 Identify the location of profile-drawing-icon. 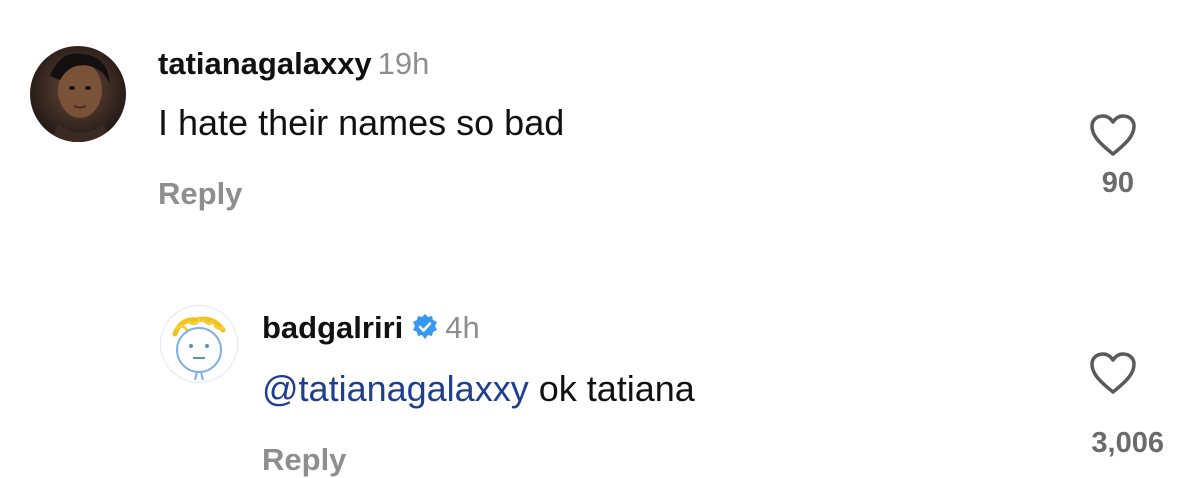
(199, 344).